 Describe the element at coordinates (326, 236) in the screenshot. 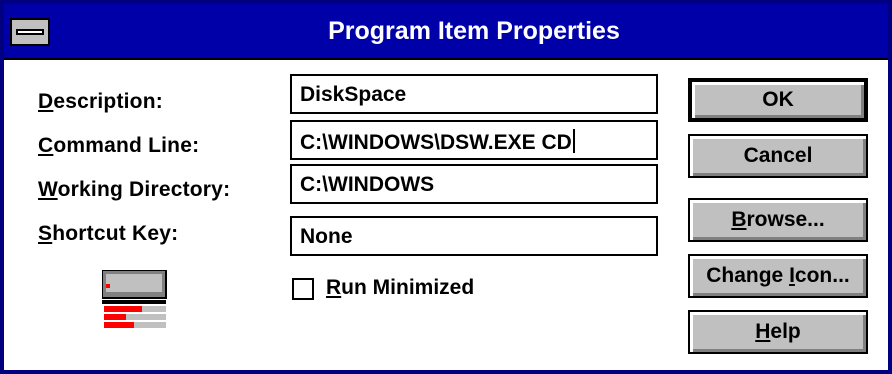

I see `shortcut-key-value: None` at that location.